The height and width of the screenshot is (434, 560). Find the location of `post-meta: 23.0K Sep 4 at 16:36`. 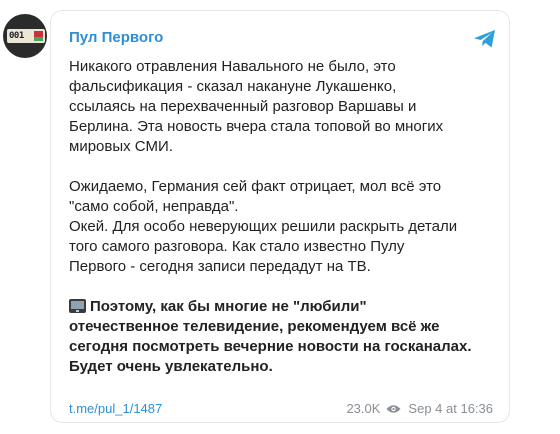

post-meta: 23.0K Sep 4 at 16:36 is located at coordinates (419, 408).